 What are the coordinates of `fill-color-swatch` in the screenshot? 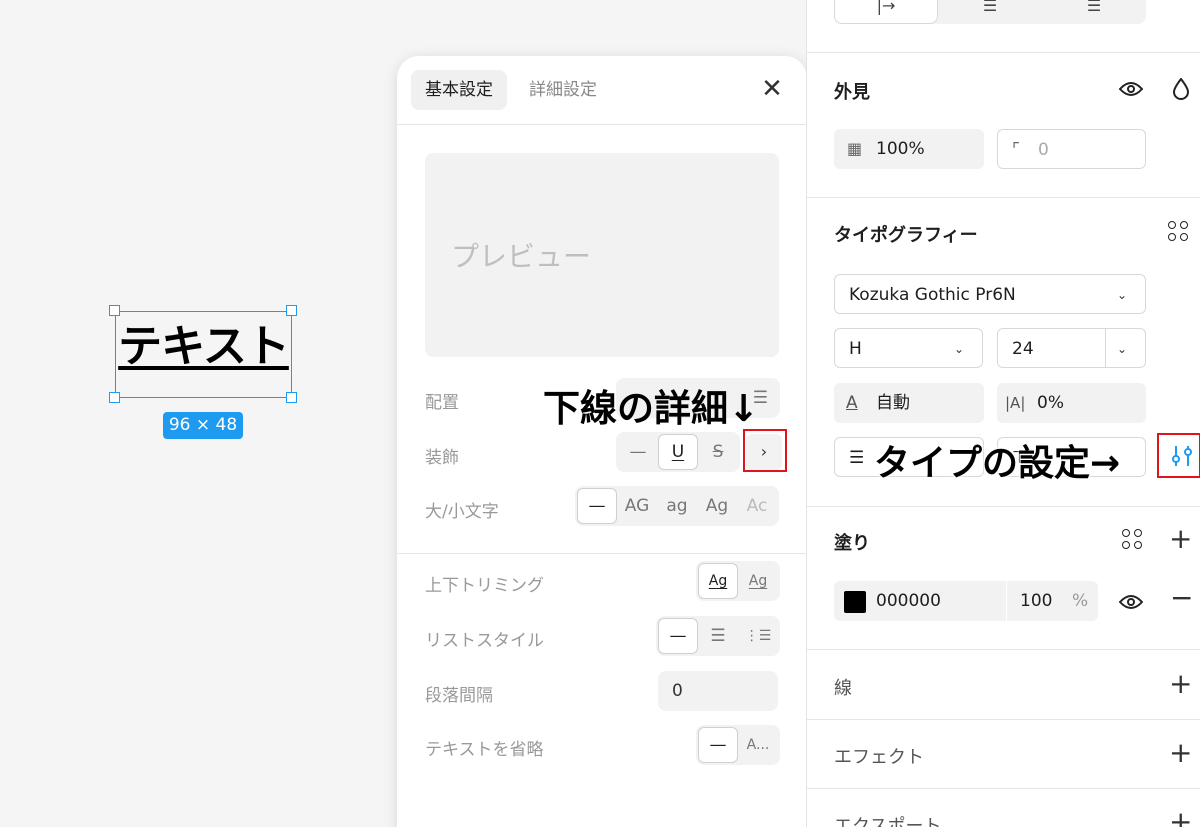 It's located at (855, 602).